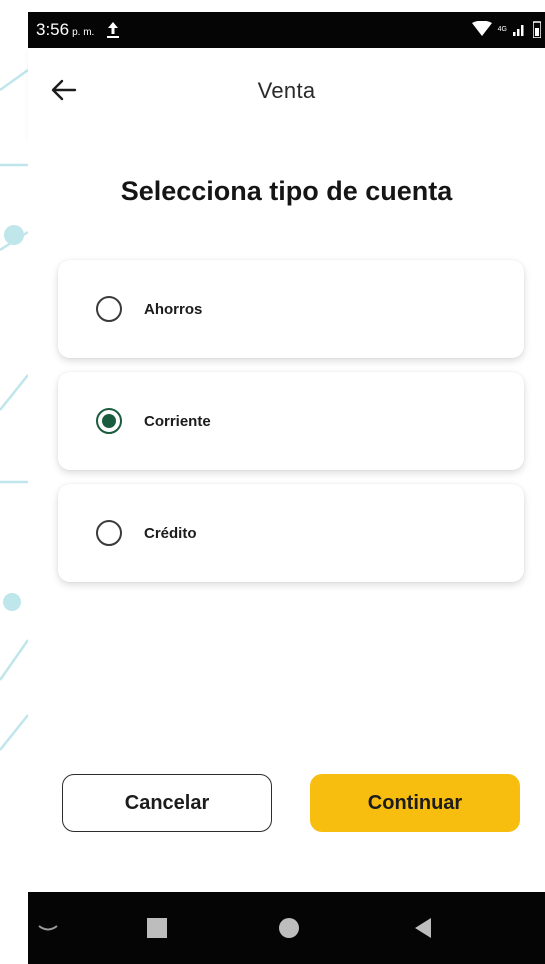  What do you see at coordinates (291, 421) in the screenshot?
I see `option-corriente: Corriente` at bounding box center [291, 421].